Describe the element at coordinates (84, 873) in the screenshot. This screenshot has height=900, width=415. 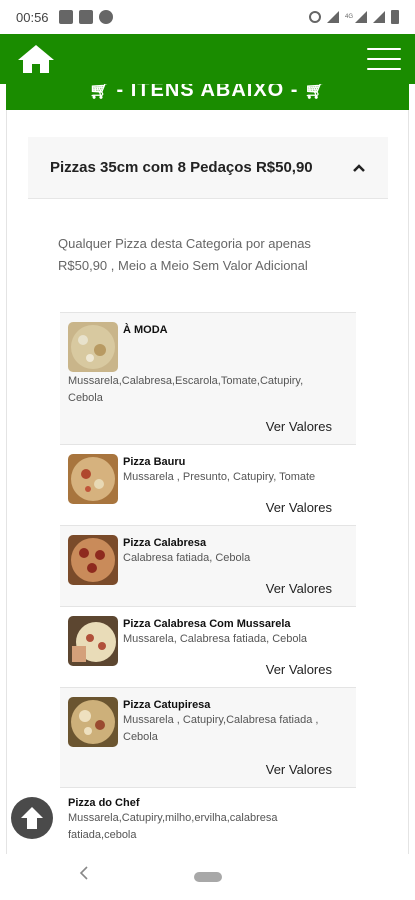
I see `back-icon` at that location.